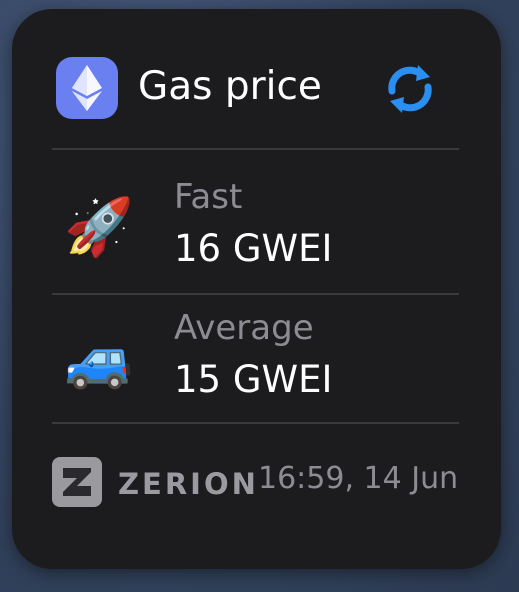  I want to click on average-value: 15 GWEI, so click(253, 379).